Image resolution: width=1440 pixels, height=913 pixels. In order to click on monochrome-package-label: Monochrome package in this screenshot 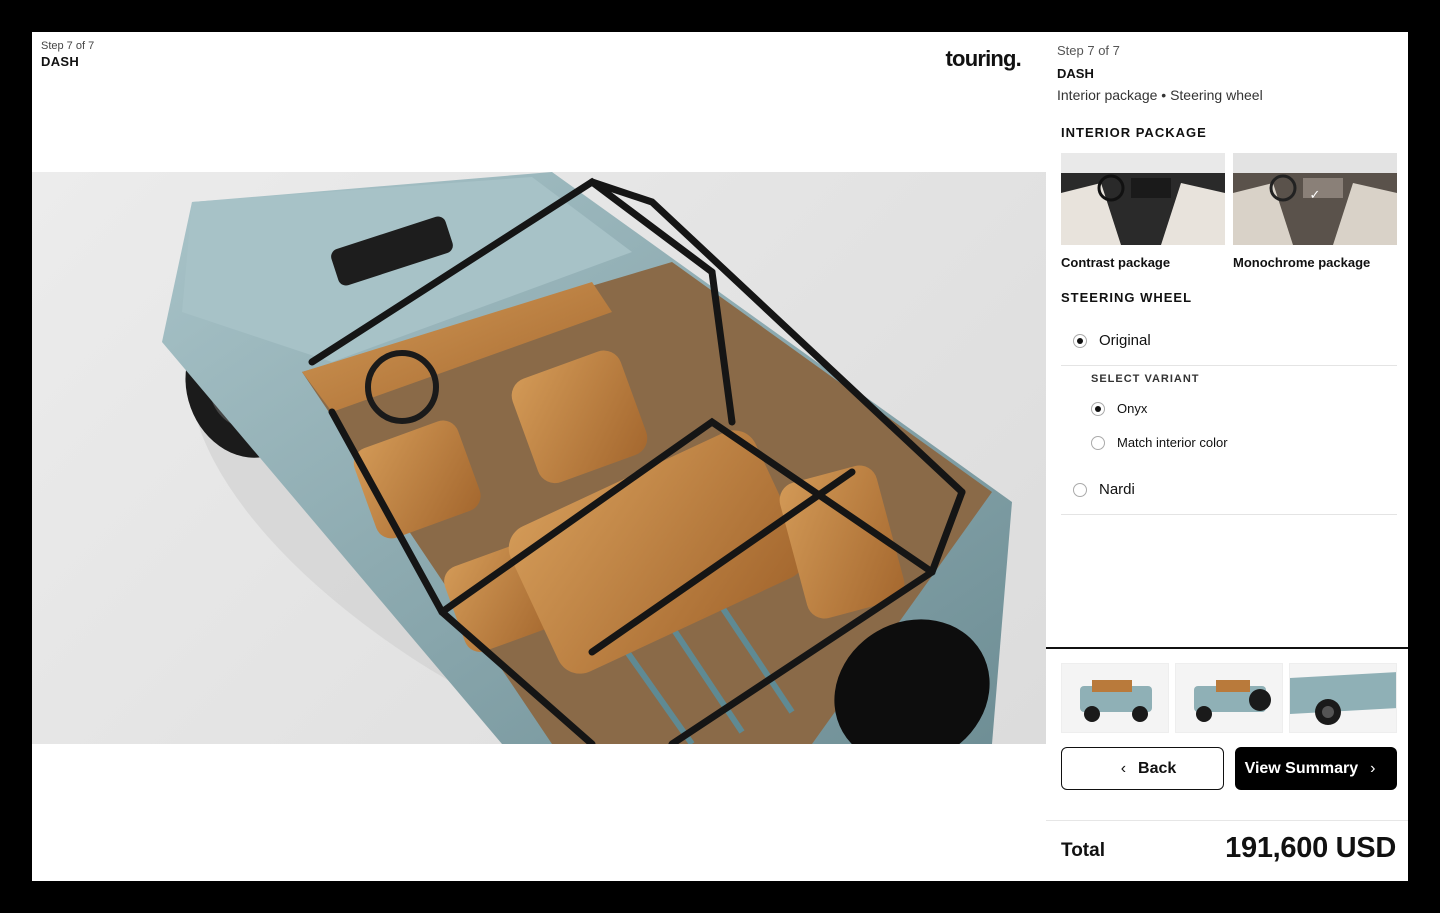, I will do `click(1302, 262)`.